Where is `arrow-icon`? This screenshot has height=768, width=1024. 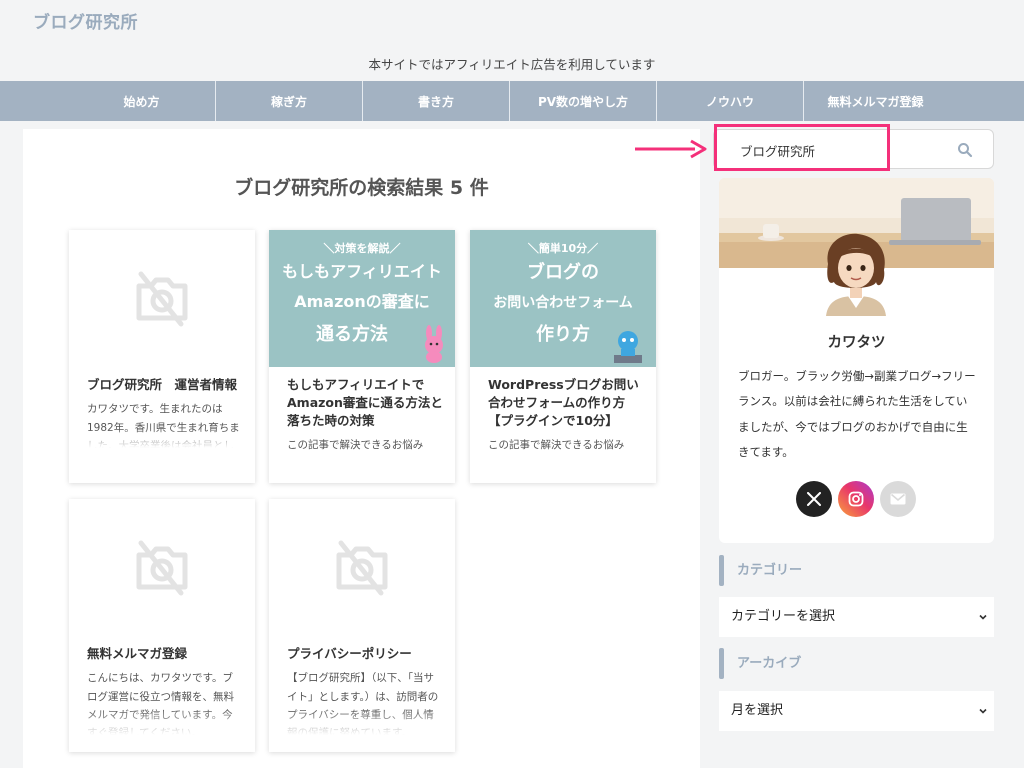
arrow-icon is located at coordinates (671, 149).